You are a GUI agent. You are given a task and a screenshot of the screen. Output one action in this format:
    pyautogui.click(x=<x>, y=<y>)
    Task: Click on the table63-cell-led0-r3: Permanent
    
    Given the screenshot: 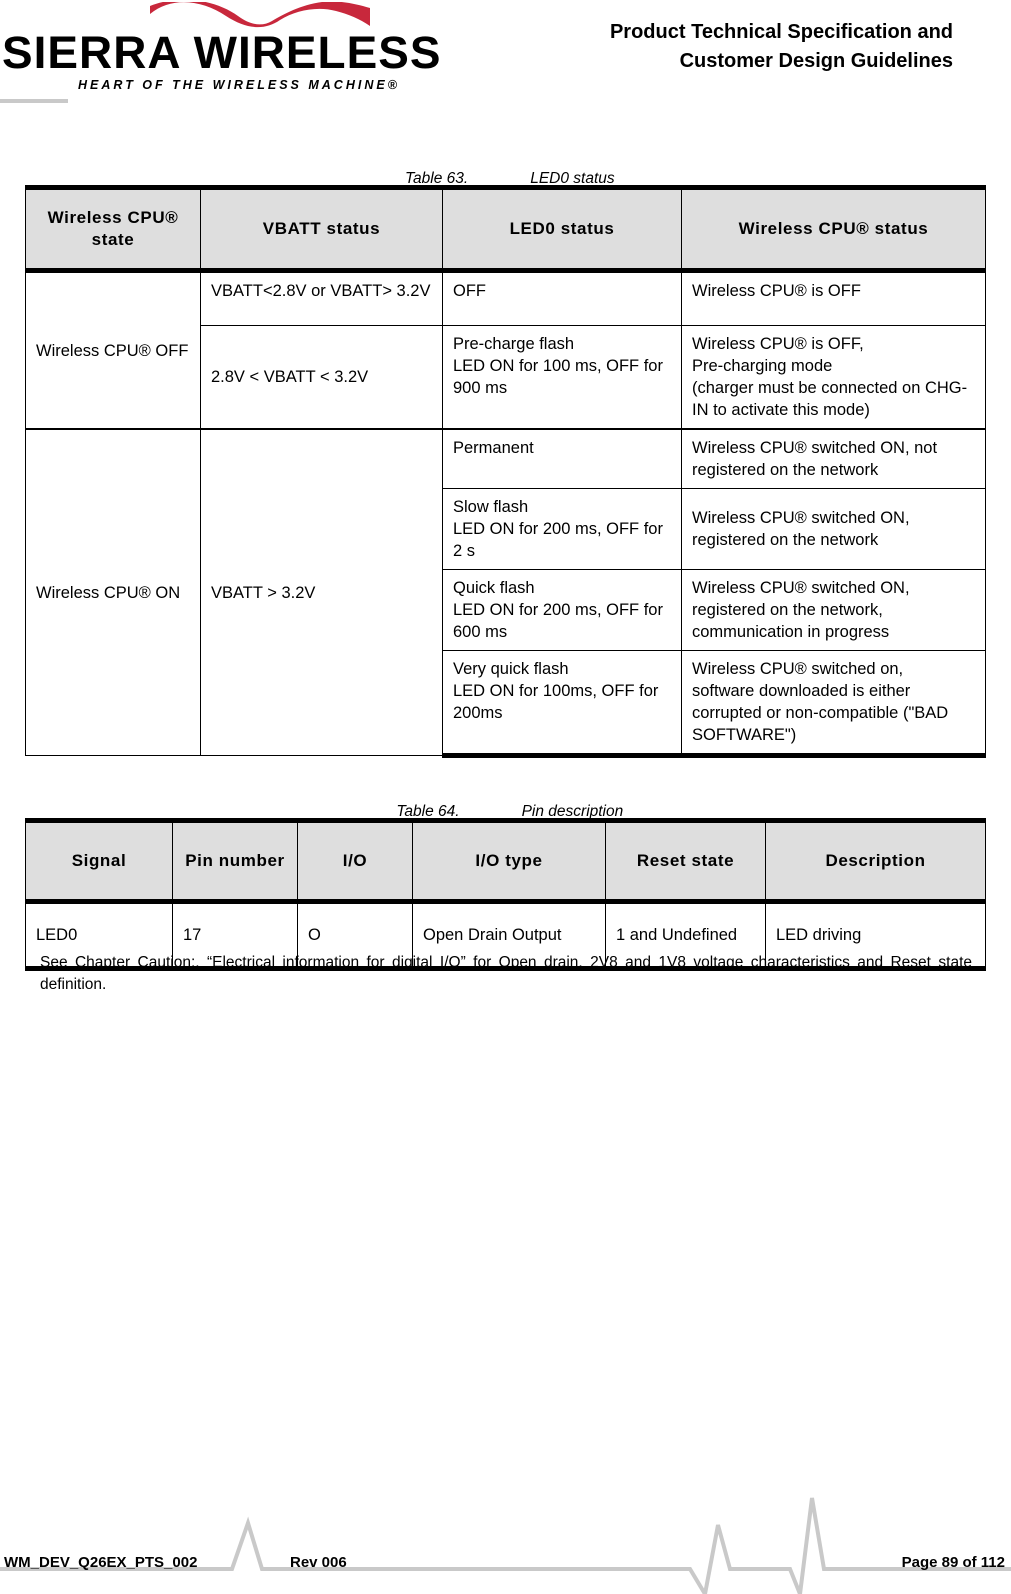 What is the action you would take?
    pyautogui.click(x=562, y=458)
    